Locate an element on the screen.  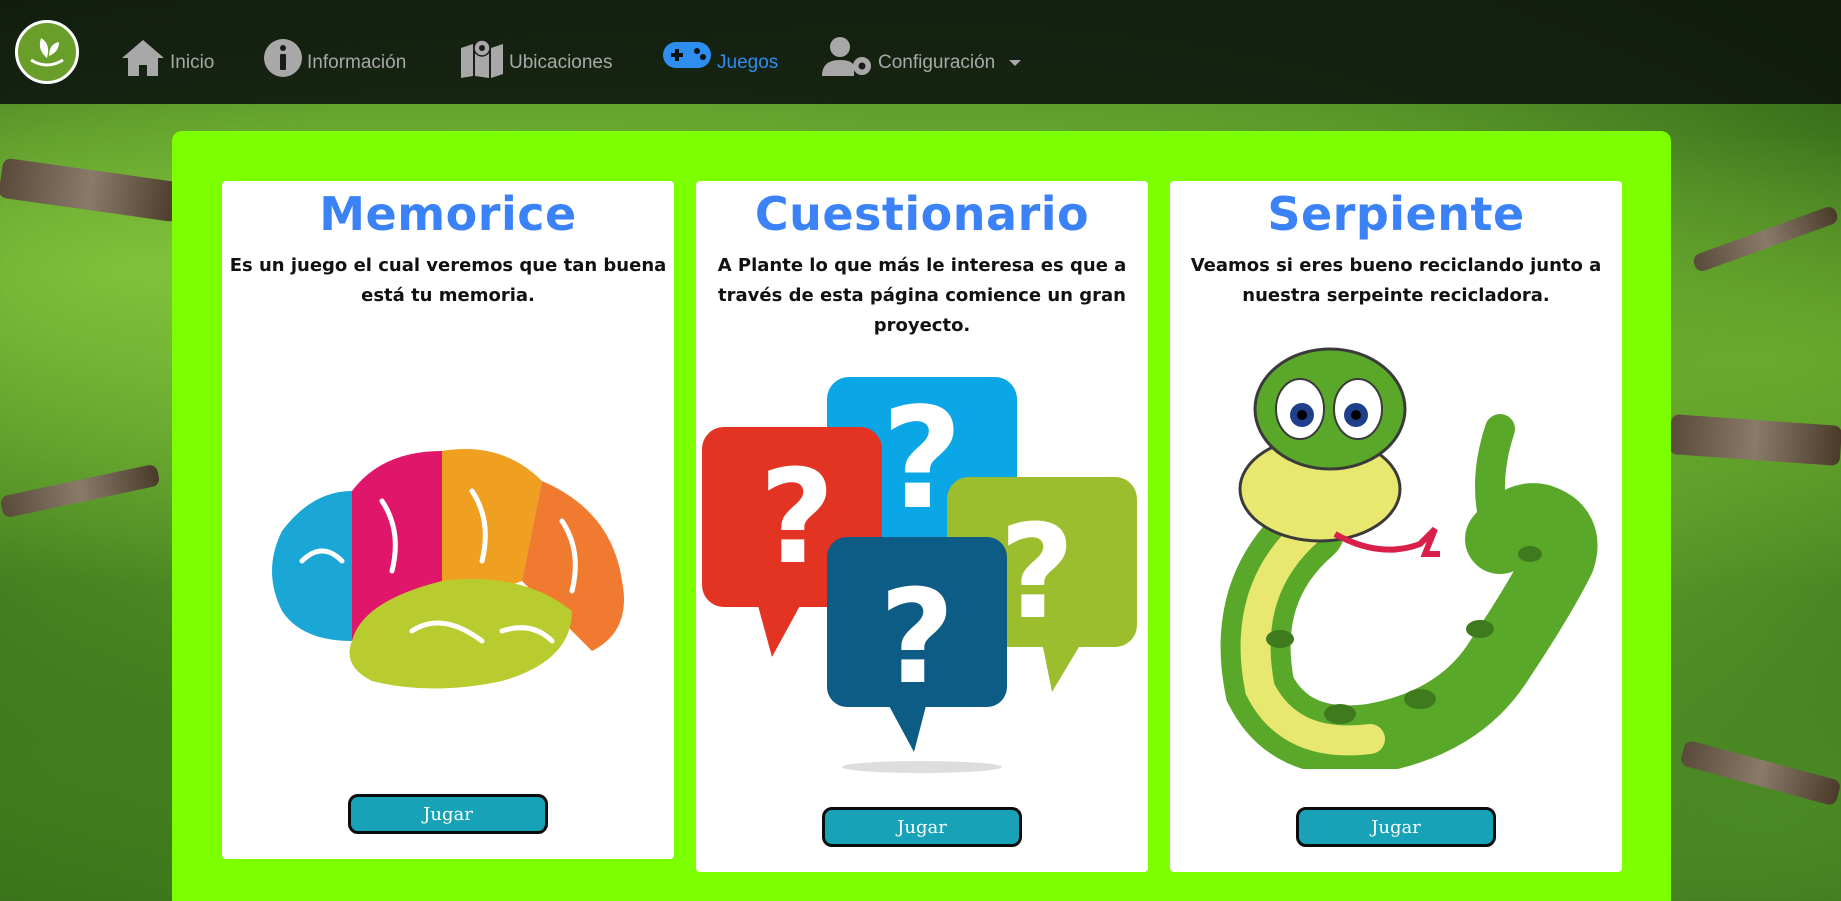
nav-item-inicio: Inicio is located at coordinates (167, 53).